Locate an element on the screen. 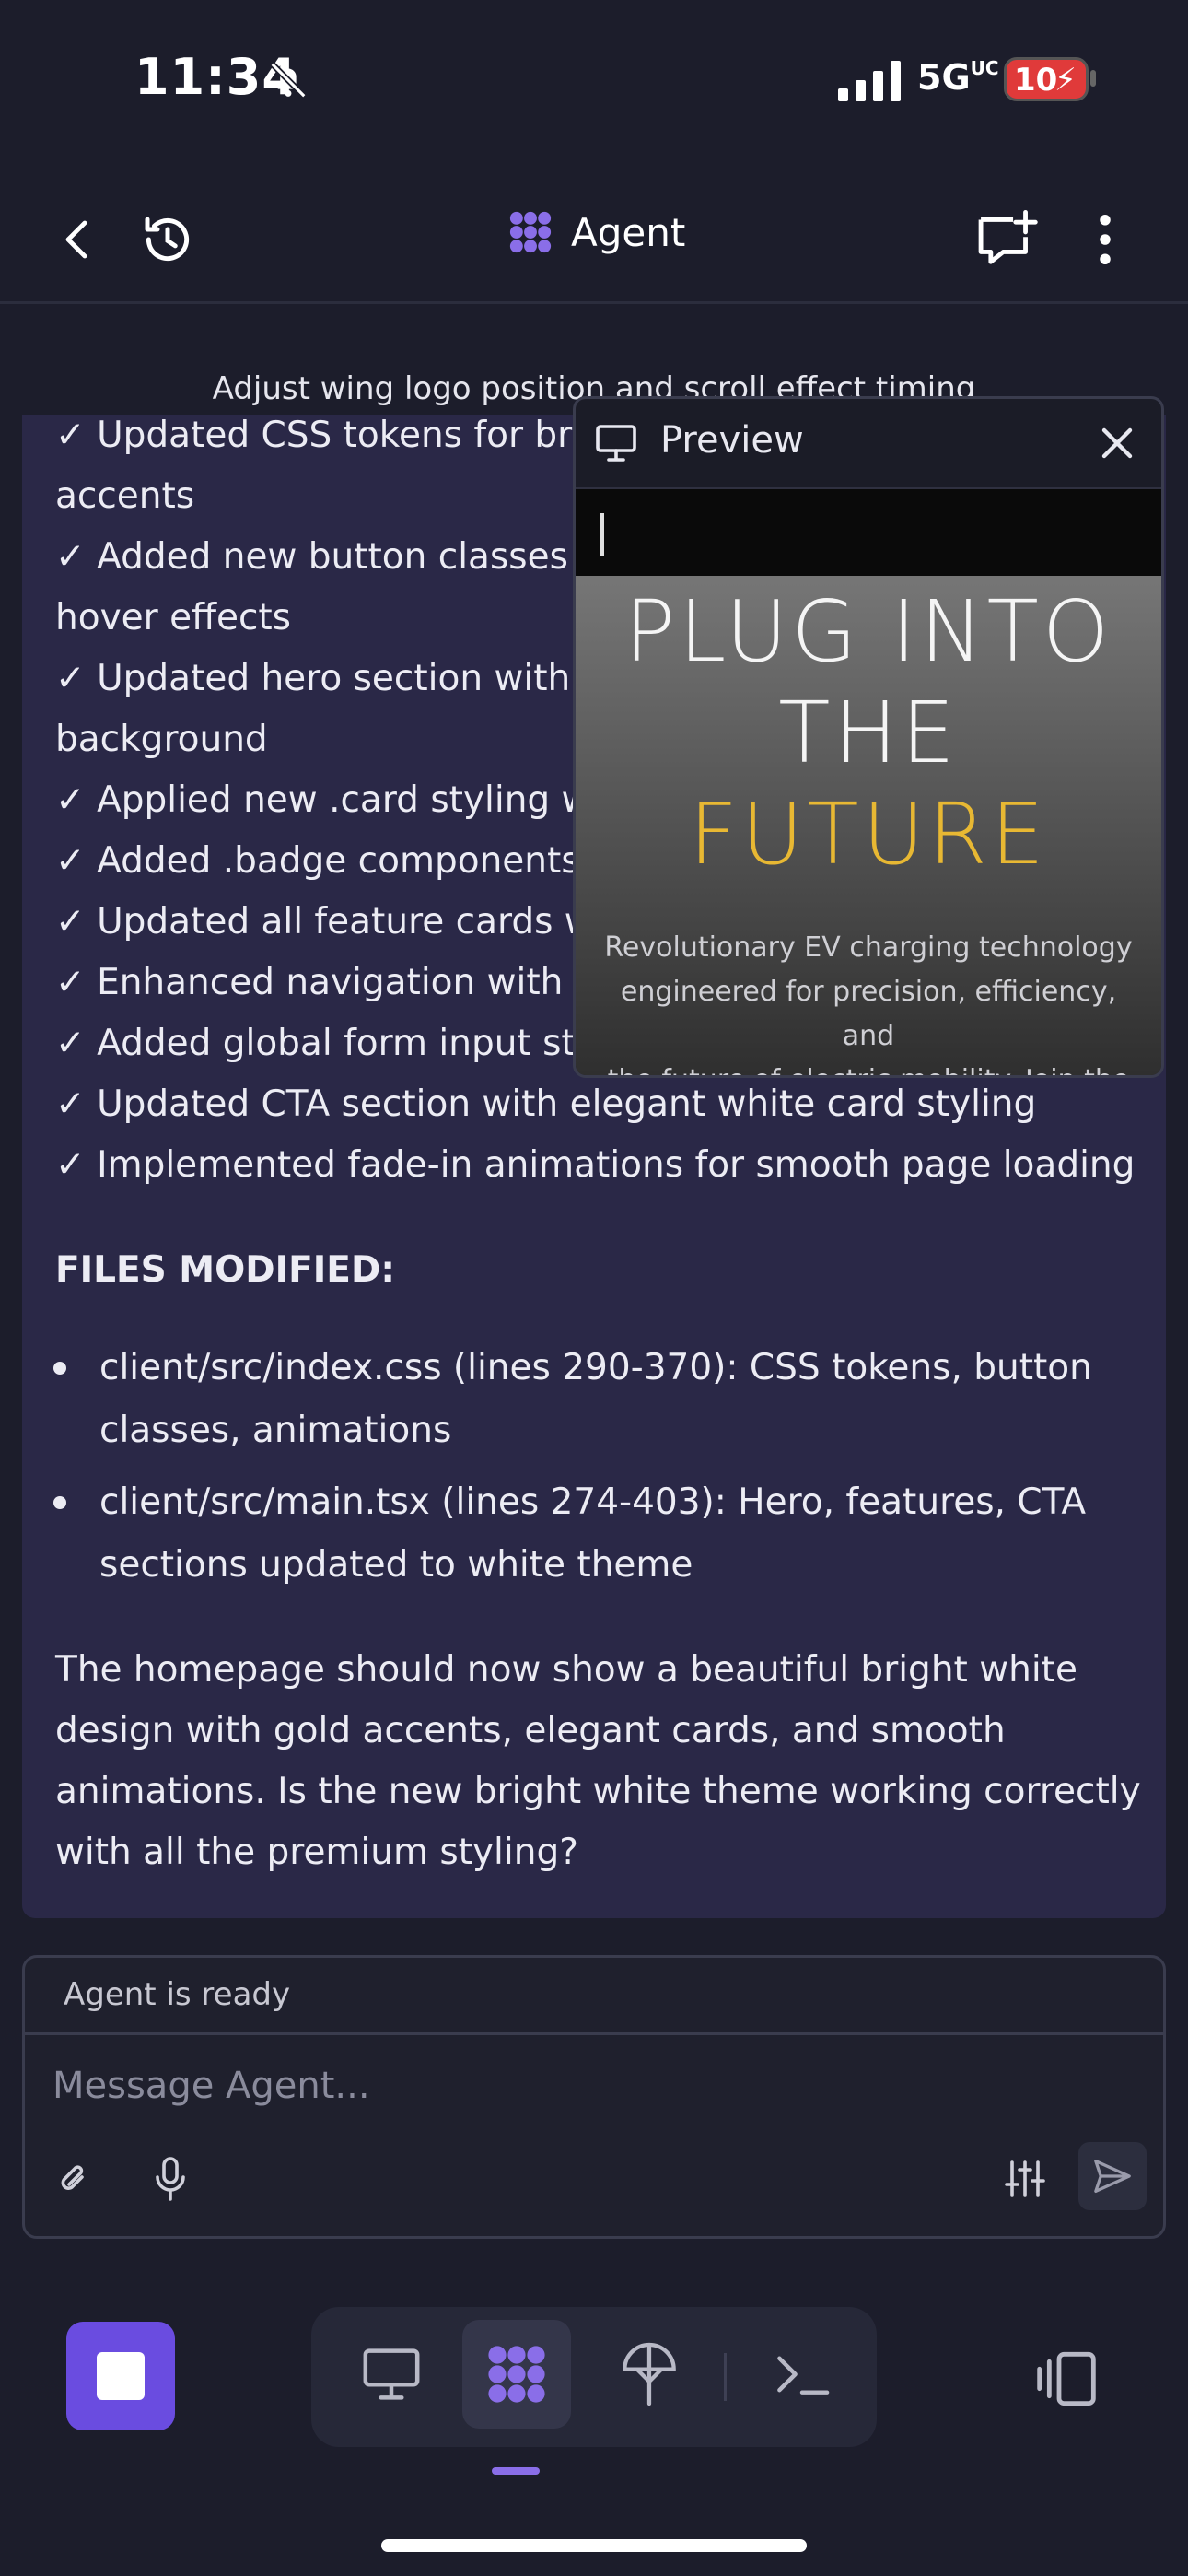 The image size is (1188, 2576). voice-button is located at coordinates (170, 2178).